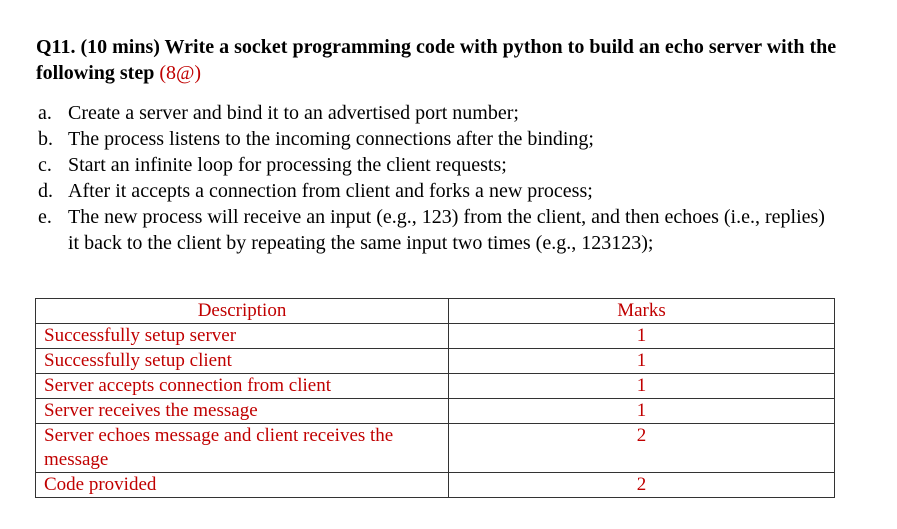 The image size is (897, 529). Describe the element at coordinates (45, 191) in the screenshot. I see `step-letter: d.` at that location.